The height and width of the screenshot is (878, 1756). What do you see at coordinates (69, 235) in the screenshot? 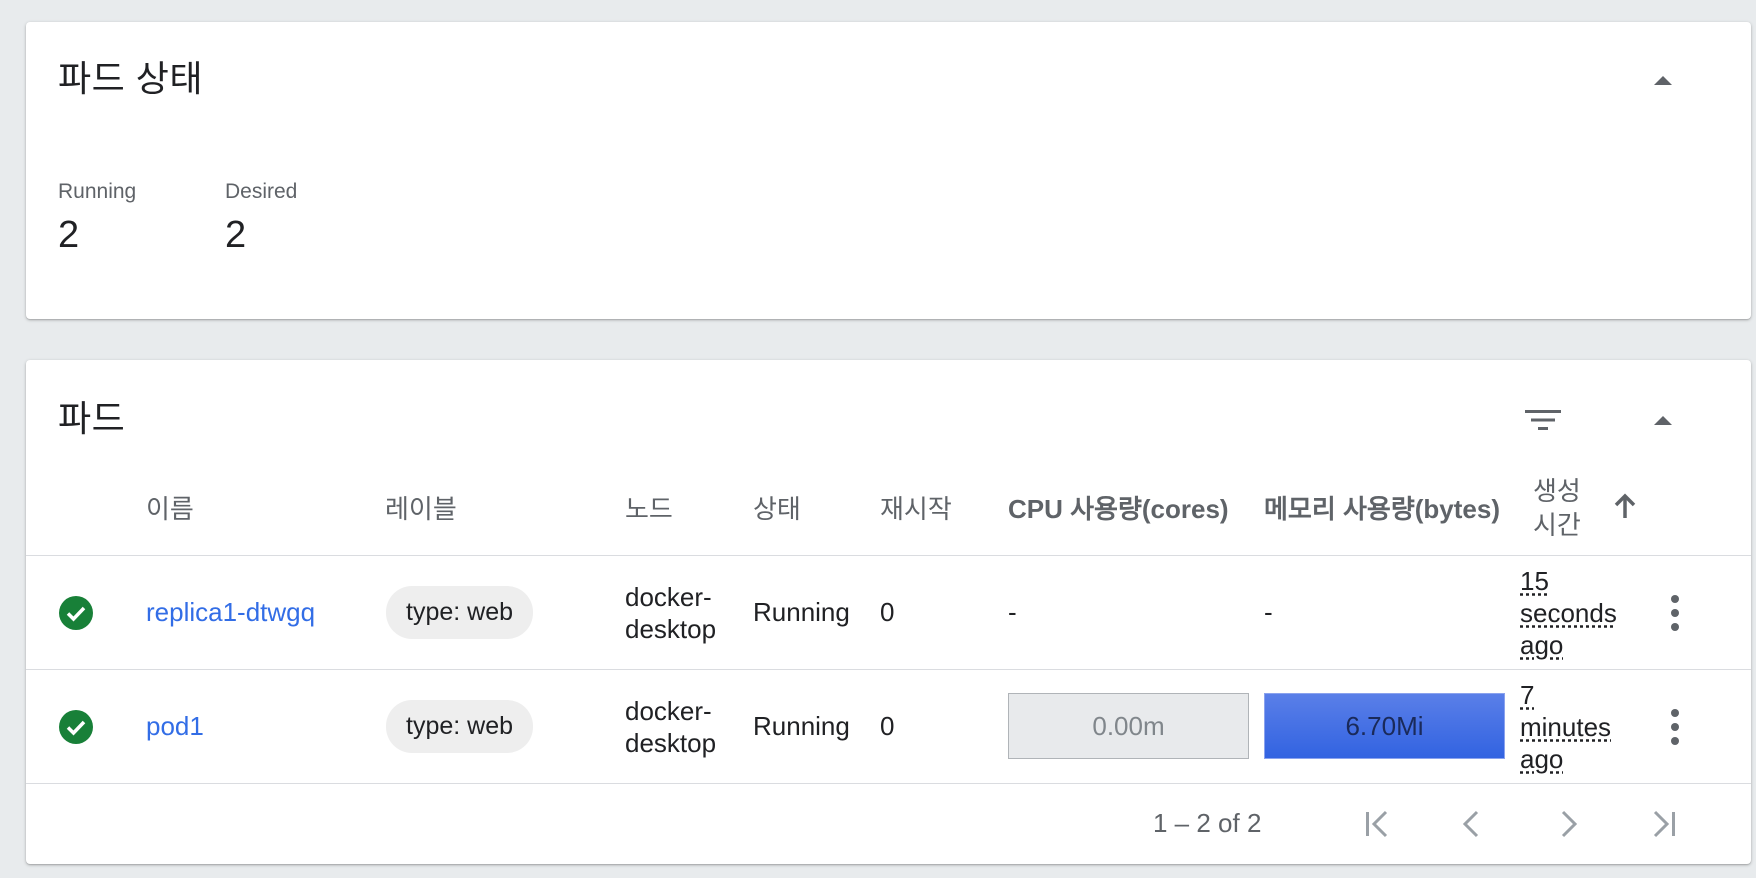
I see `running-value: 2` at bounding box center [69, 235].